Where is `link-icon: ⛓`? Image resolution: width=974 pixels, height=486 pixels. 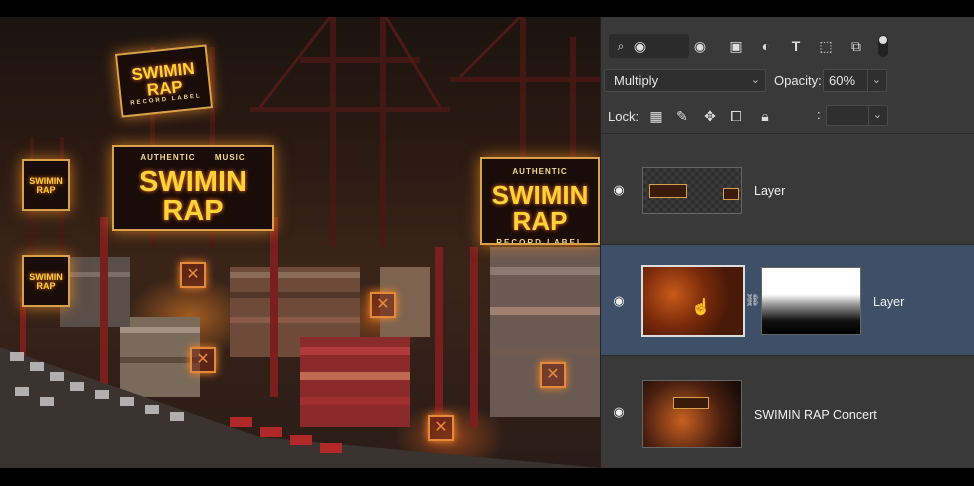 link-icon: ⛓ is located at coordinates (752, 300).